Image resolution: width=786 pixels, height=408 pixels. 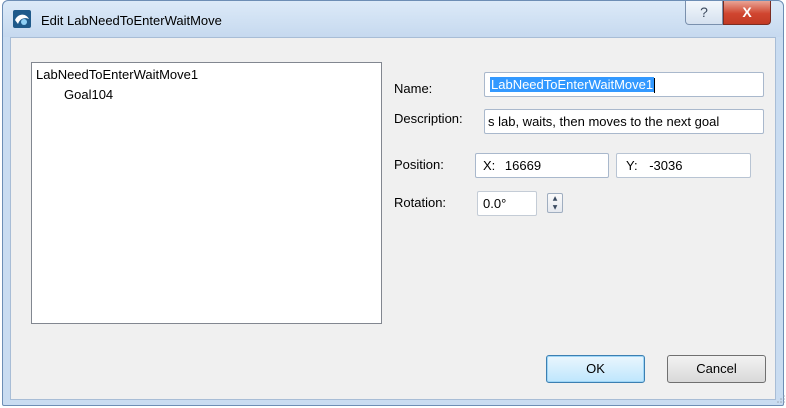 What do you see at coordinates (666, 165) in the screenshot?
I see `y-value: -3036` at bounding box center [666, 165].